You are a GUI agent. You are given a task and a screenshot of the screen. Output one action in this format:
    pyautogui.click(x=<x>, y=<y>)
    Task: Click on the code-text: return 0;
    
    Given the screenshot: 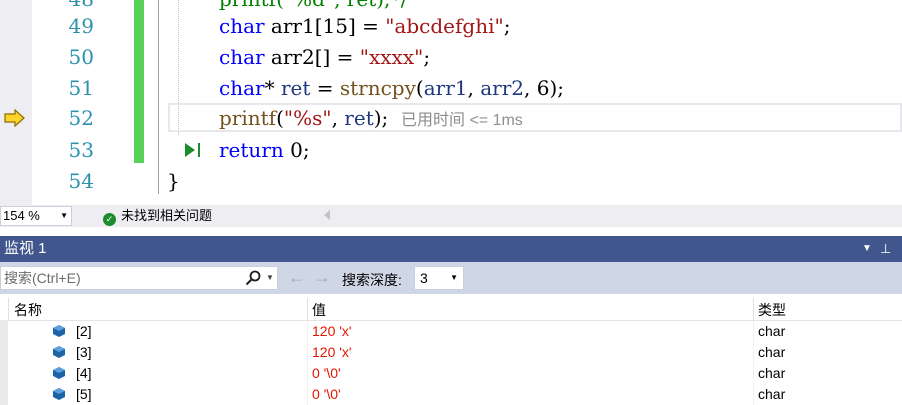 What is the action you would take?
    pyautogui.click(x=264, y=150)
    